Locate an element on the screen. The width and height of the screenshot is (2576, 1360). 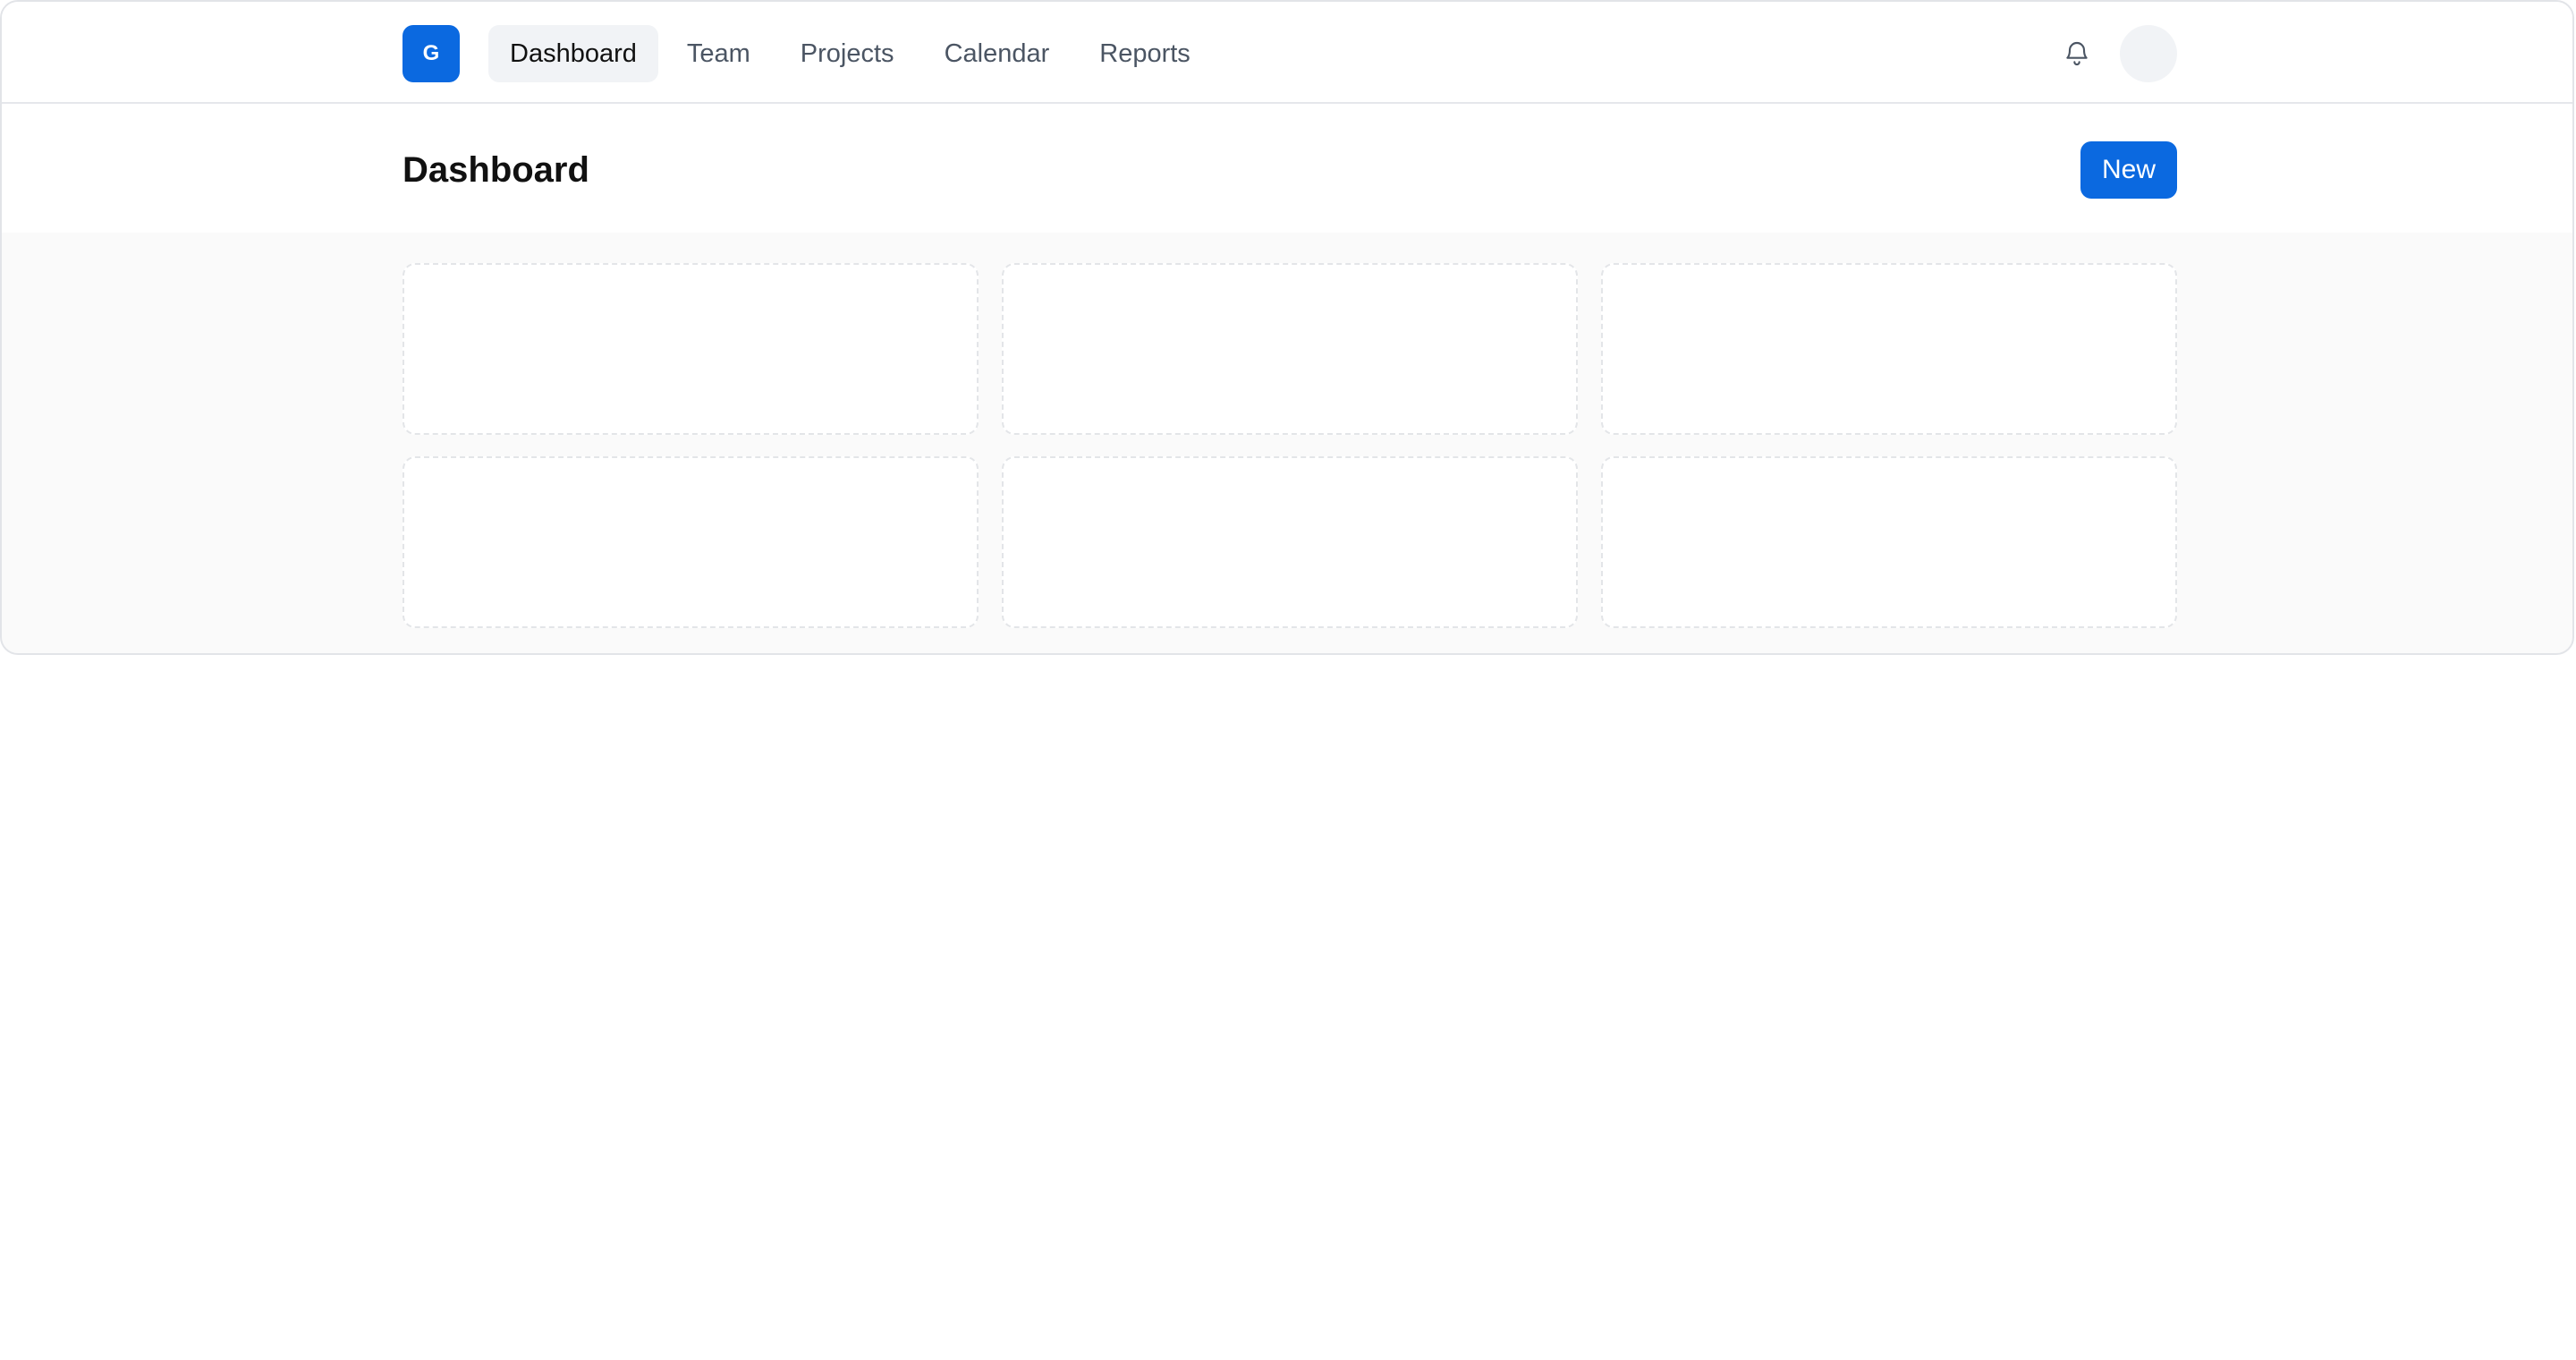
app-logo: G is located at coordinates (431, 53).